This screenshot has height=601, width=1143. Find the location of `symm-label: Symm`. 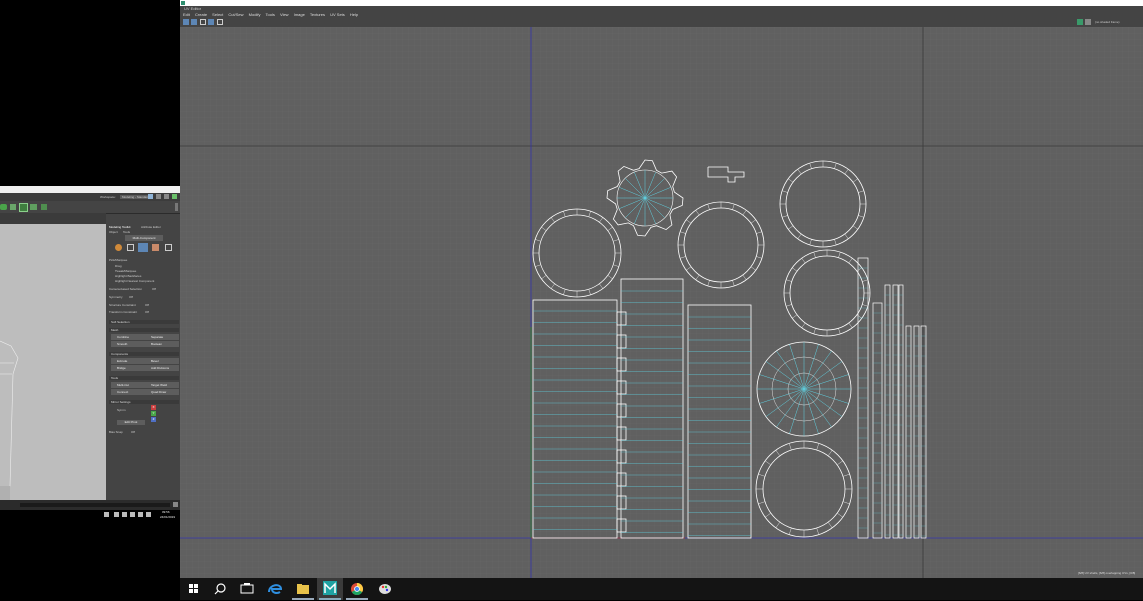

symm-label: Symm is located at coordinates (121, 410).